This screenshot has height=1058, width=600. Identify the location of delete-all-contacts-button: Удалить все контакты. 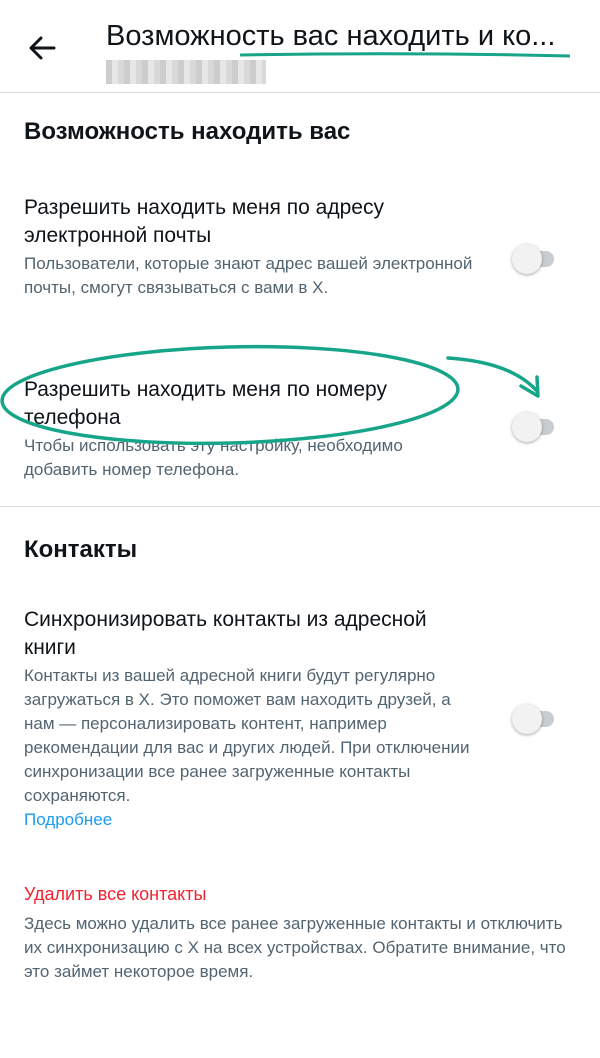
(115, 894).